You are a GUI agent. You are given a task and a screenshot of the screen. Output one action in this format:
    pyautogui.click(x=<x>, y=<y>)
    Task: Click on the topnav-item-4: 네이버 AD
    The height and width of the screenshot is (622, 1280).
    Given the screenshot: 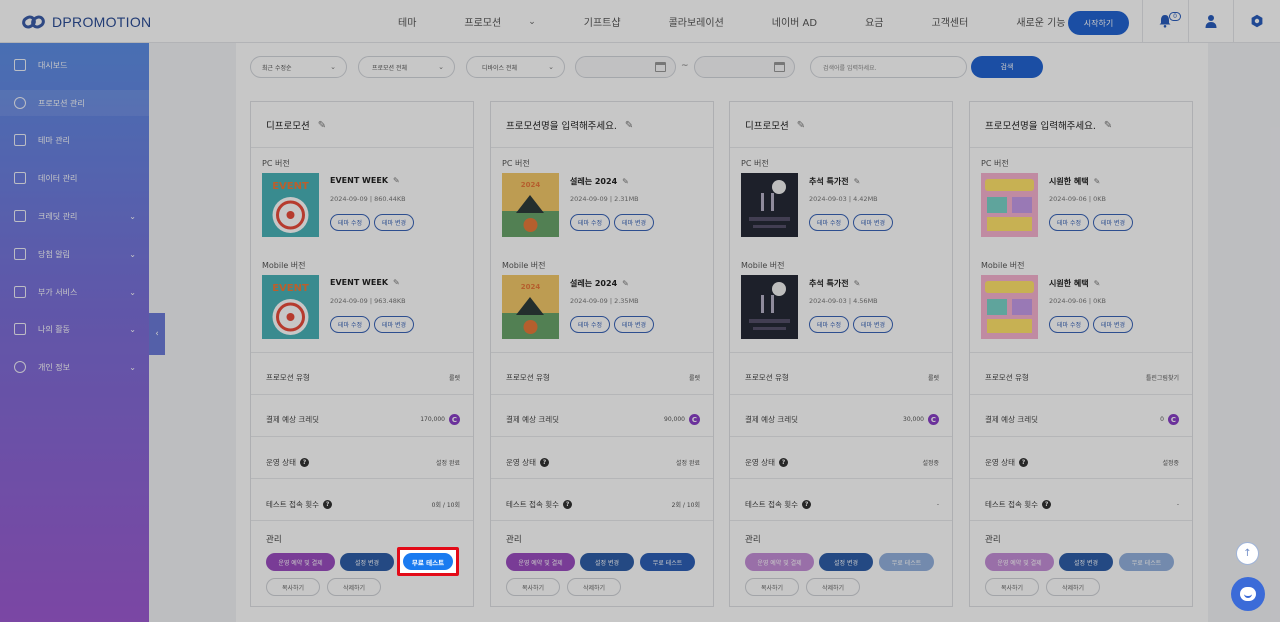 What is the action you would take?
    pyautogui.click(x=806, y=21)
    